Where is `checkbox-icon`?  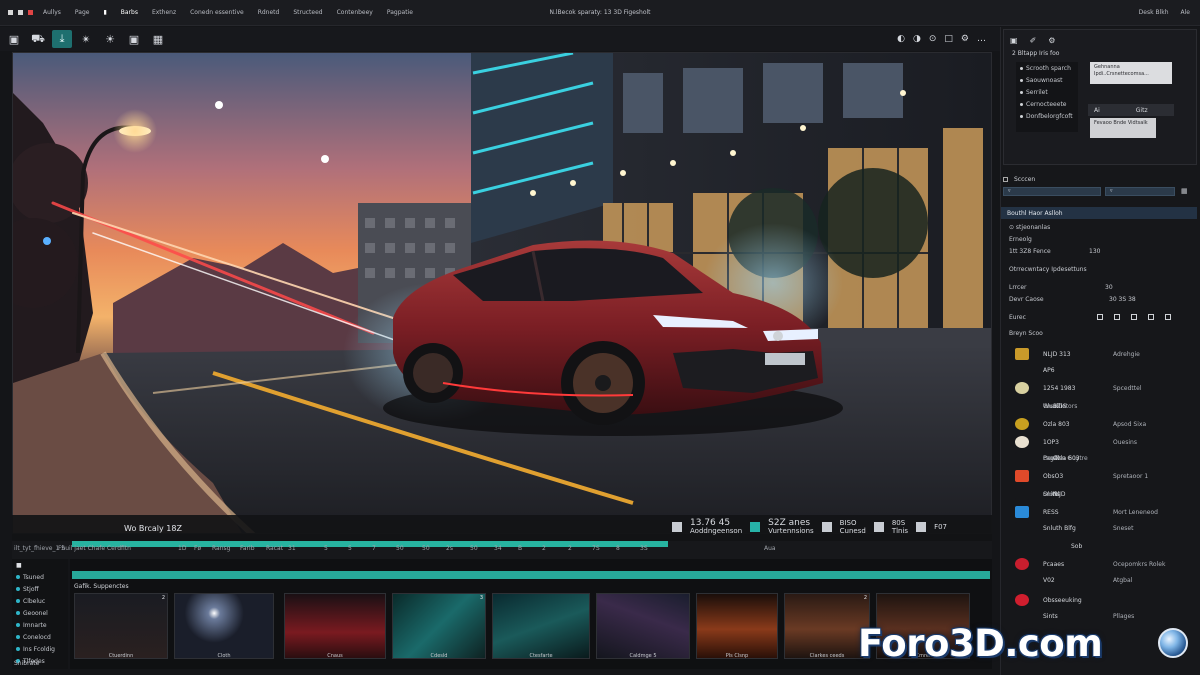 checkbox-icon is located at coordinates (1005, 179).